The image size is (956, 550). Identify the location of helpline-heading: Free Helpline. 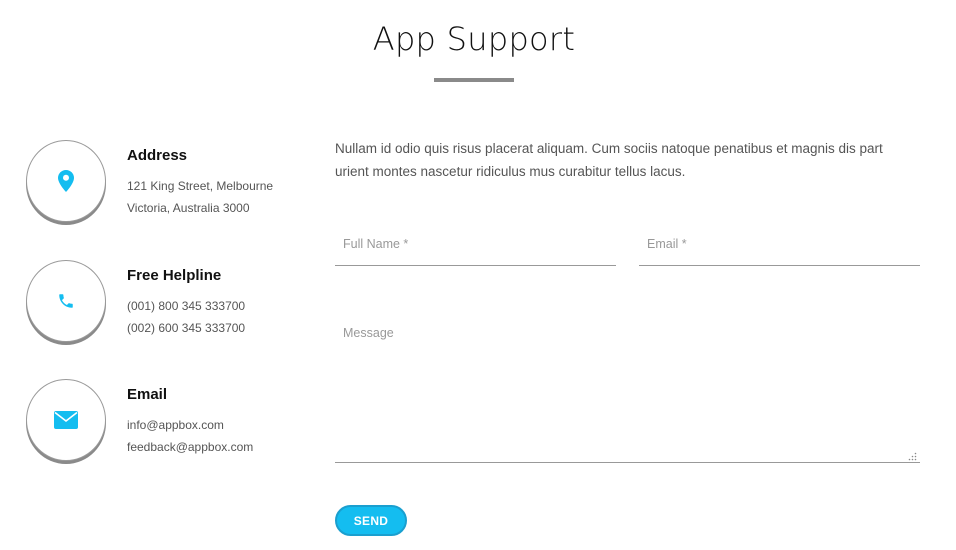
(174, 275).